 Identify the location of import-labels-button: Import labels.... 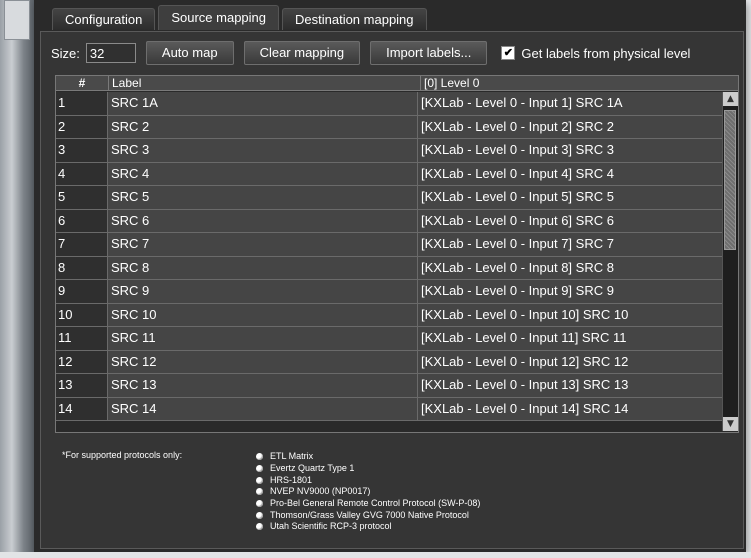
(429, 53).